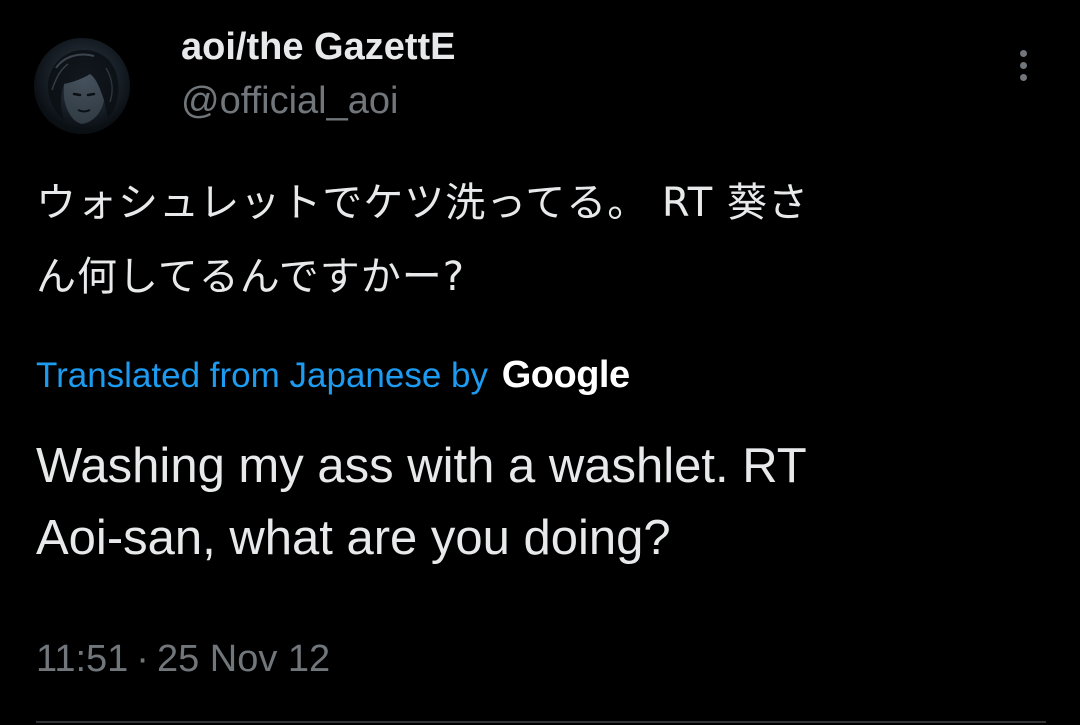 This screenshot has height=725, width=1080. What do you see at coordinates (289, 101) in the screenshot?
I see `author-handle: @official_aoi` at bounding box center [289, 101].